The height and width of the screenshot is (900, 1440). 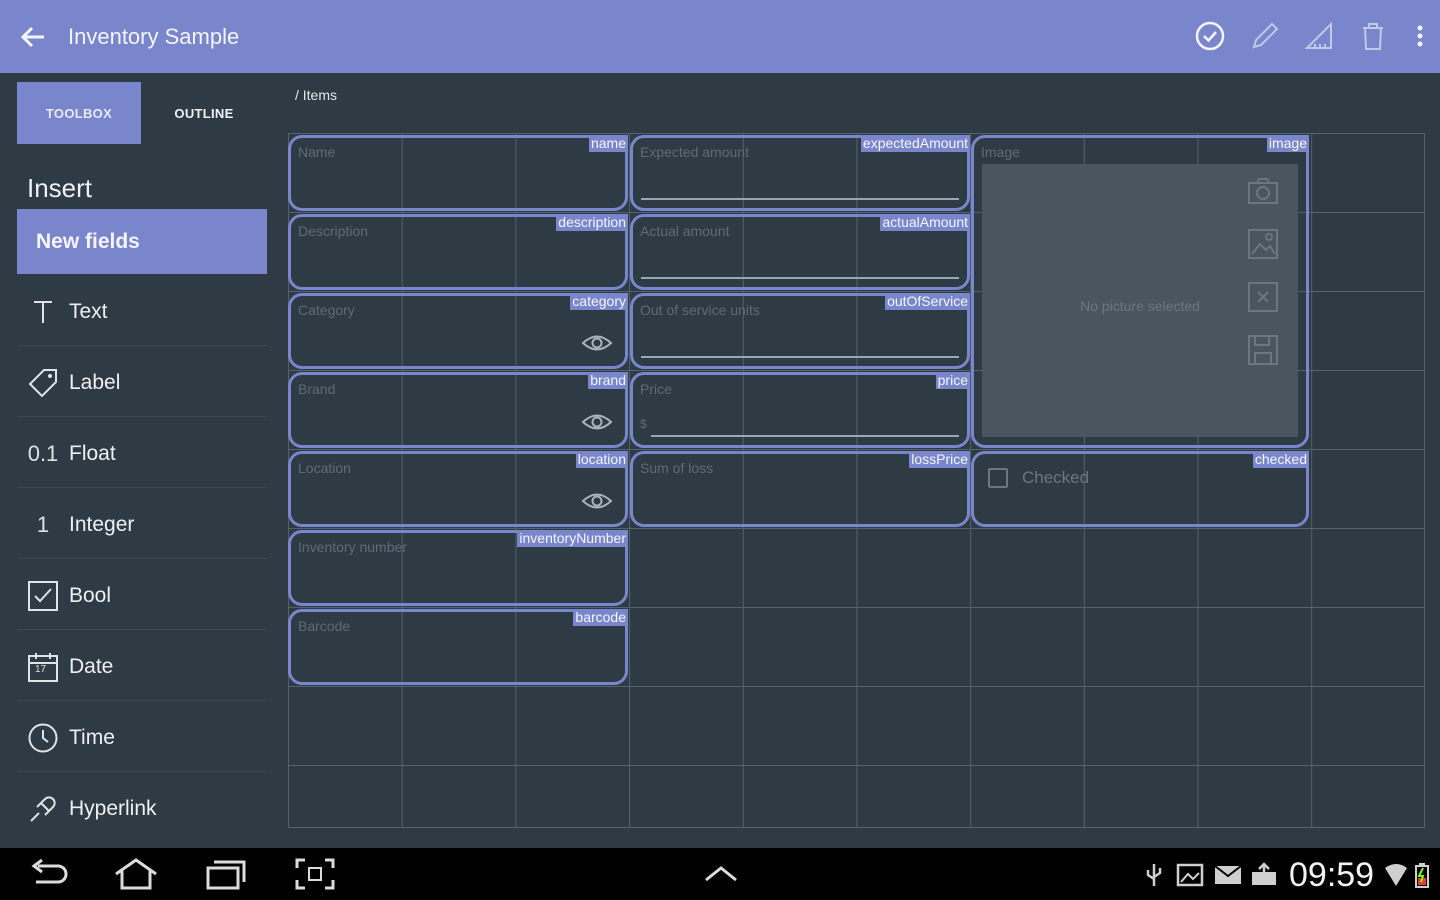 I want to click on tool-label: Integer, so click(x=102, y=524).